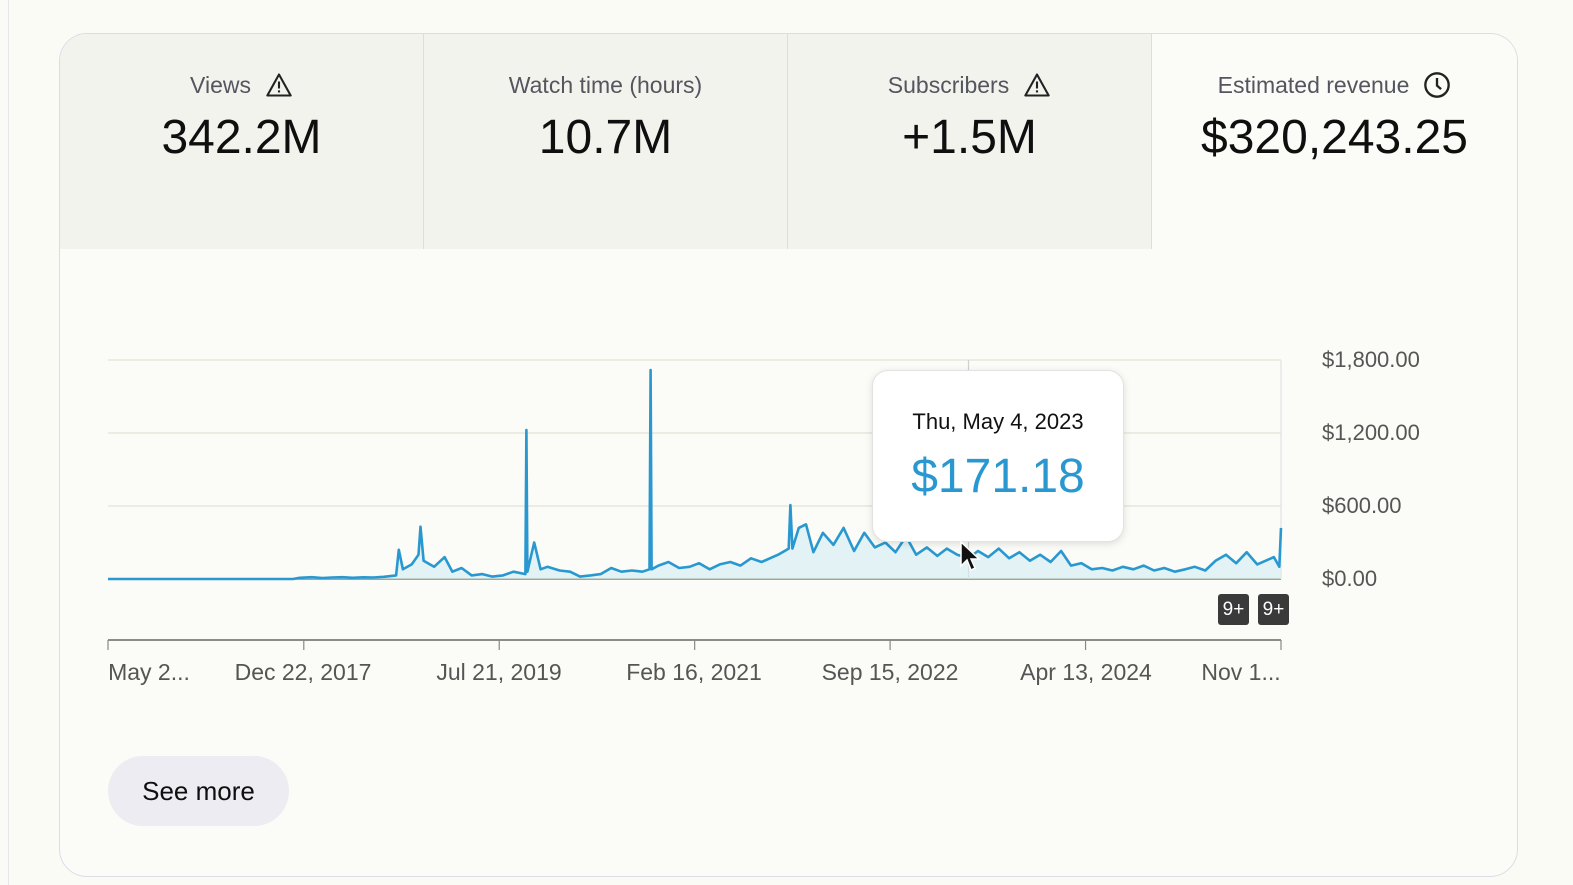 The height and width of the screenshot is (885, 1573). I want to click on y-tick-label: $0.00, so click(1350, 578).